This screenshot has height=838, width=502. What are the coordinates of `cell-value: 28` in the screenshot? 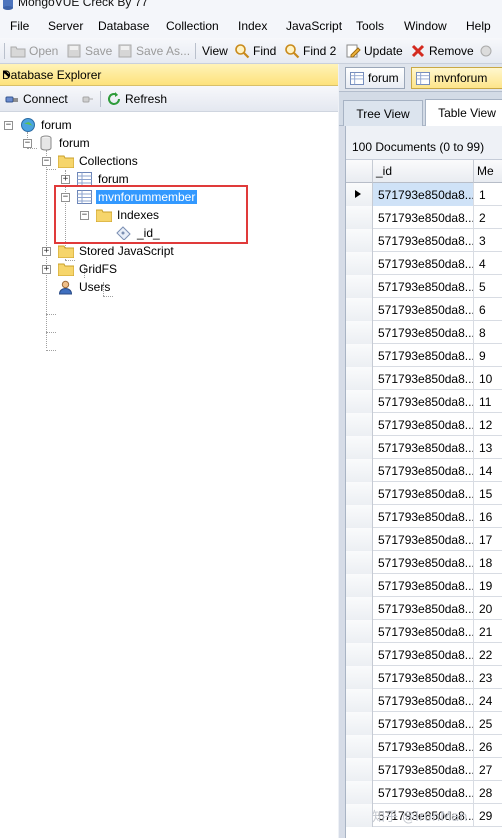 It's located at (488, 792).